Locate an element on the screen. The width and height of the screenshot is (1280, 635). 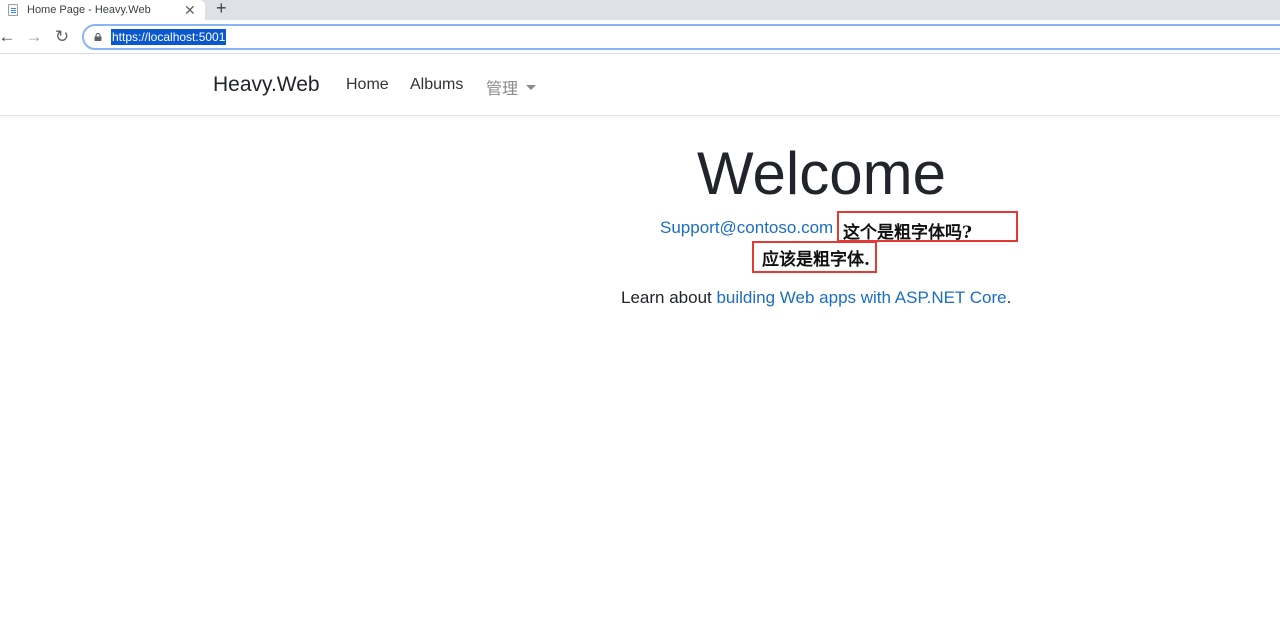
page-icon is located at coordinates (13, 10).